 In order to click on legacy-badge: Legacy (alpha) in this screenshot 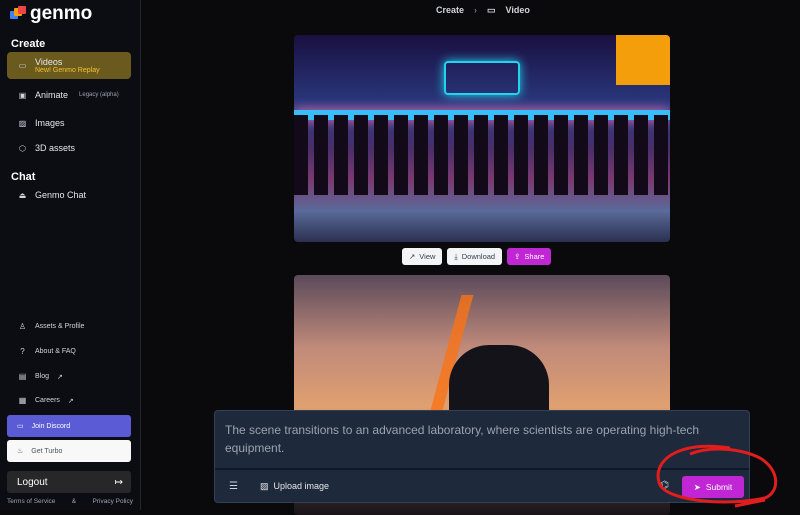, I will do `click(99, 95)`.